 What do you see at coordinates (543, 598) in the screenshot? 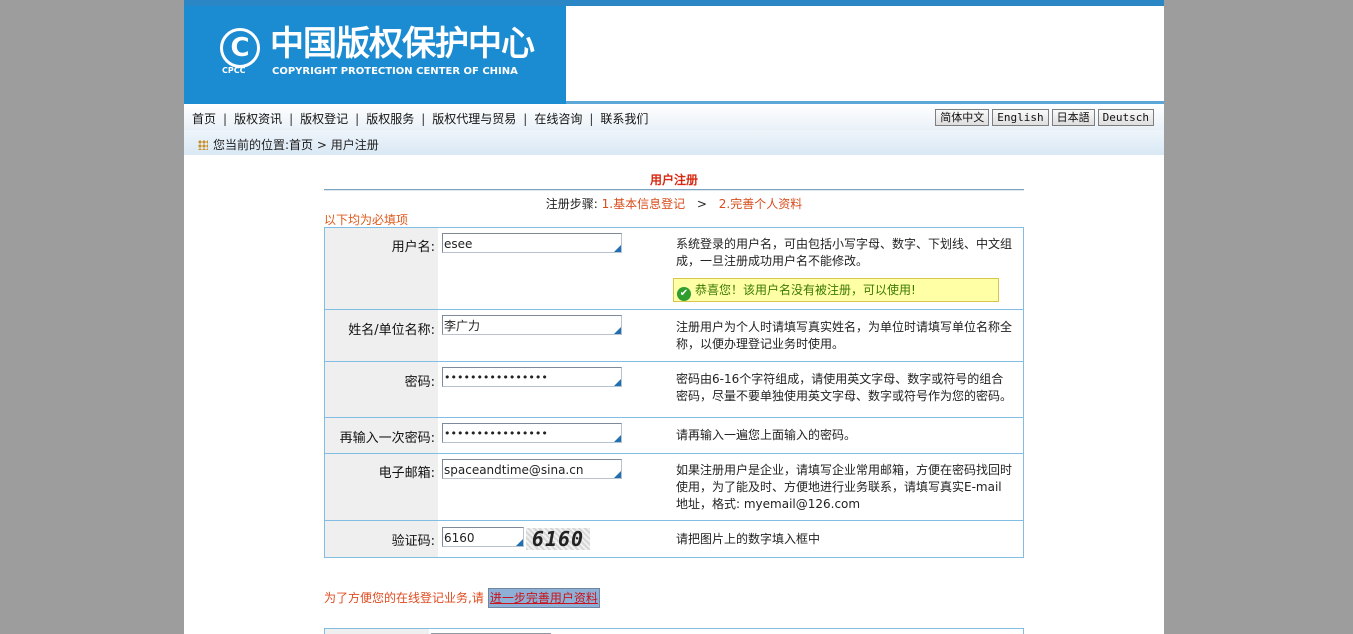
I see `complete-profile-button: 进一步完善用户资料` at bounding box center [543, 598].